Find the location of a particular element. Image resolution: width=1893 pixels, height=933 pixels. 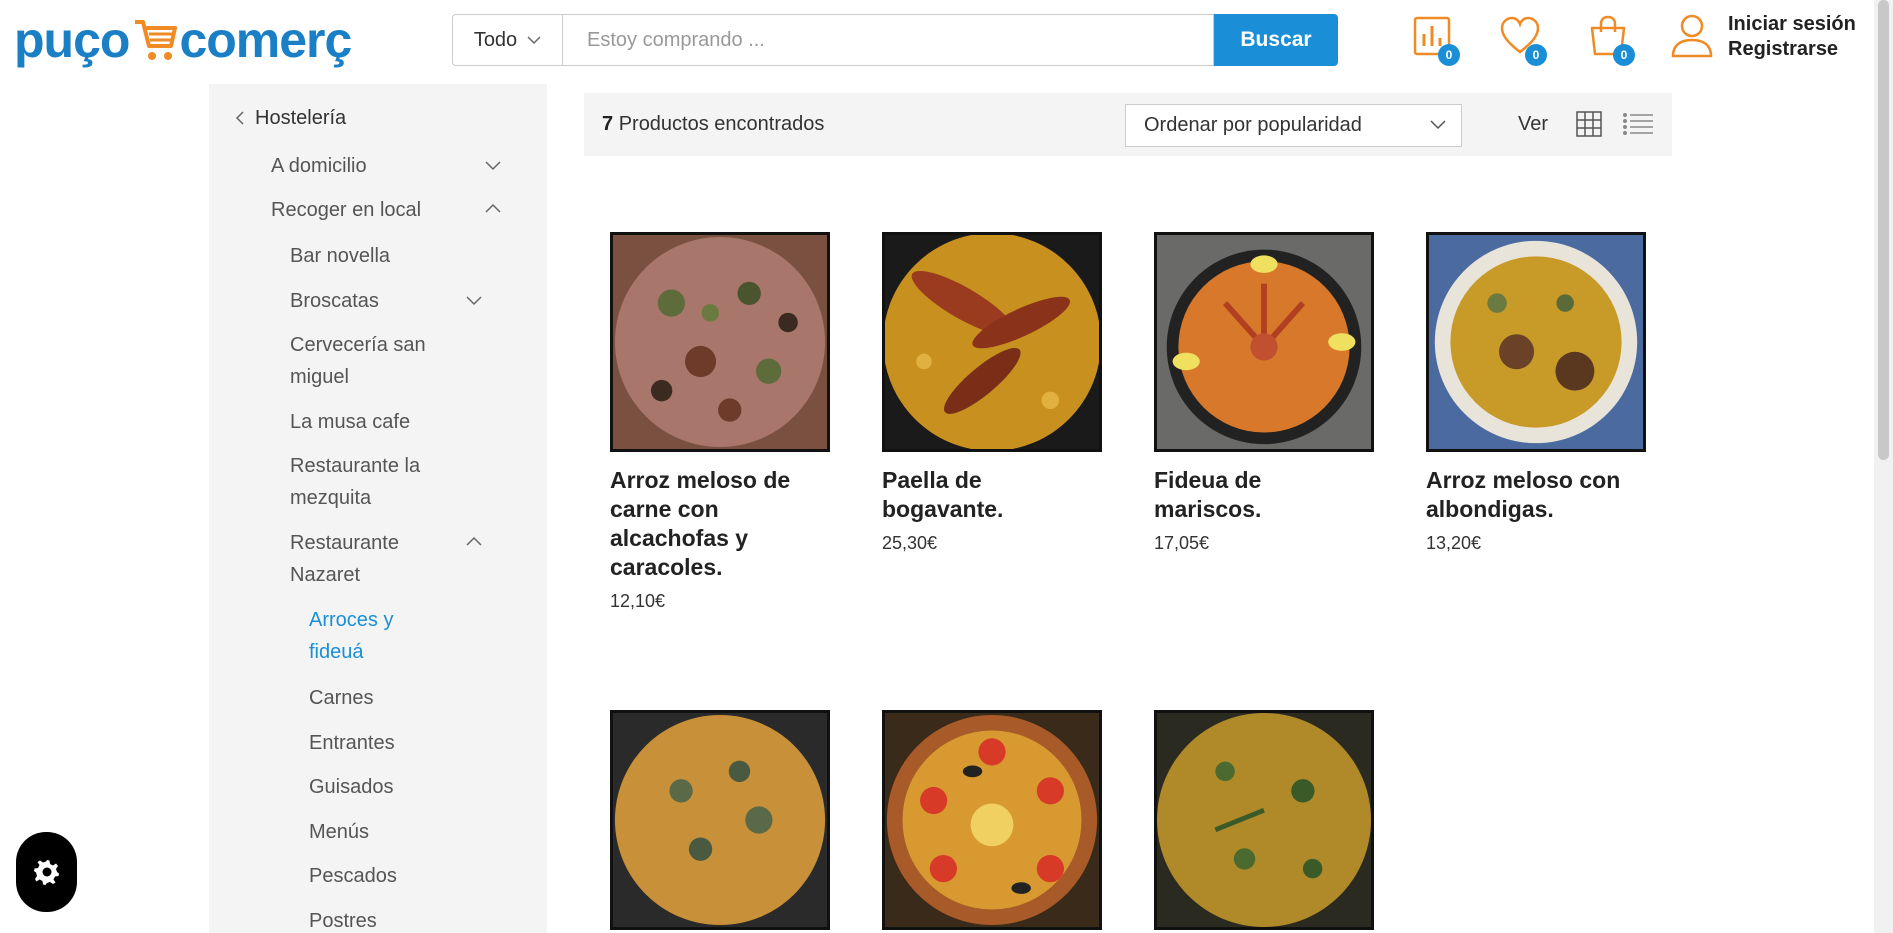

search-bar: Todo Buscar is located at coordinates (895, 40).